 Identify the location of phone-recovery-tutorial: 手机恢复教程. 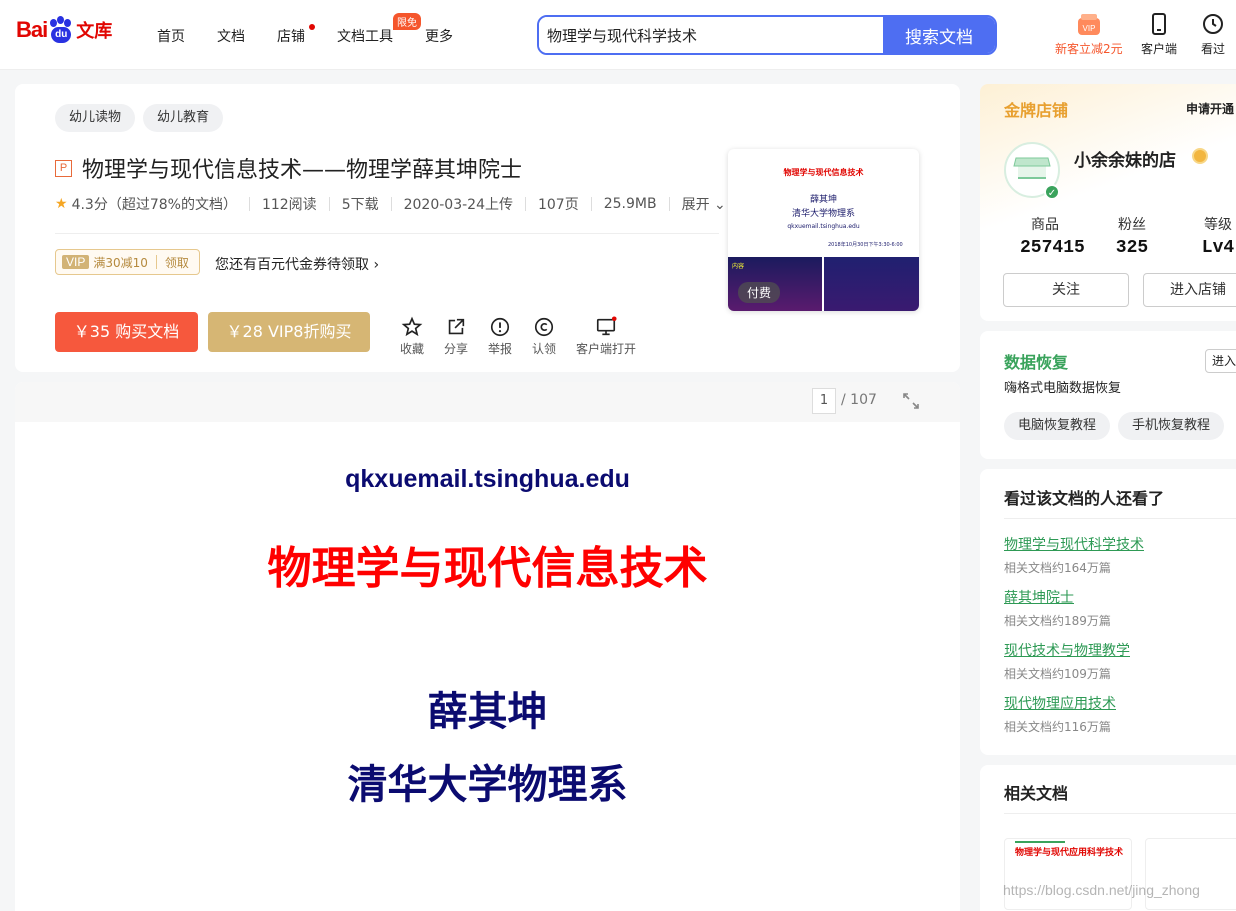
(1171, 426).